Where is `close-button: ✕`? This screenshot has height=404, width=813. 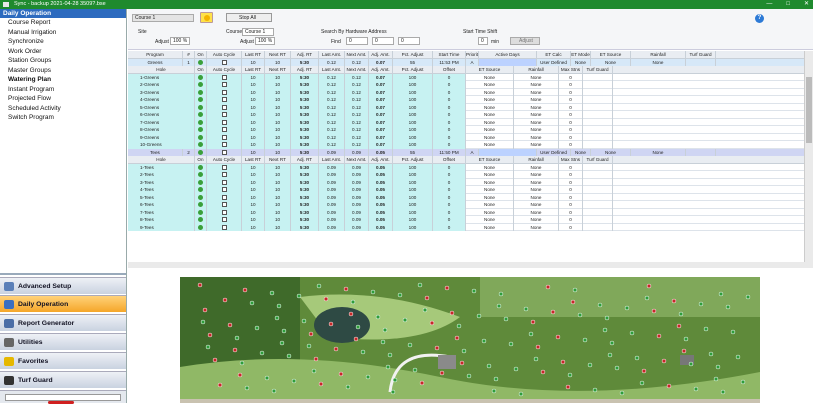 close-button: ✕ is located at coordinates (806, 4).